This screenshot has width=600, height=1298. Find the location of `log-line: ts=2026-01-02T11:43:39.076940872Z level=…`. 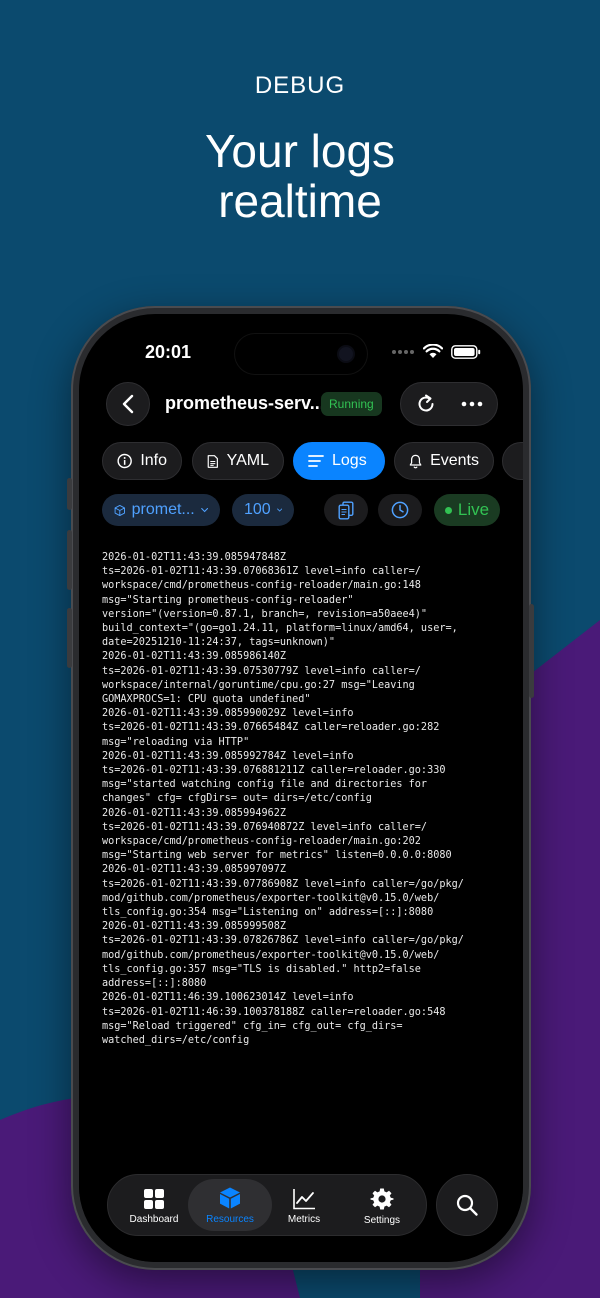

log-line: ts=2026-01-02T11:43:39.076940872Z level=… is located at coordinates (265, 827).